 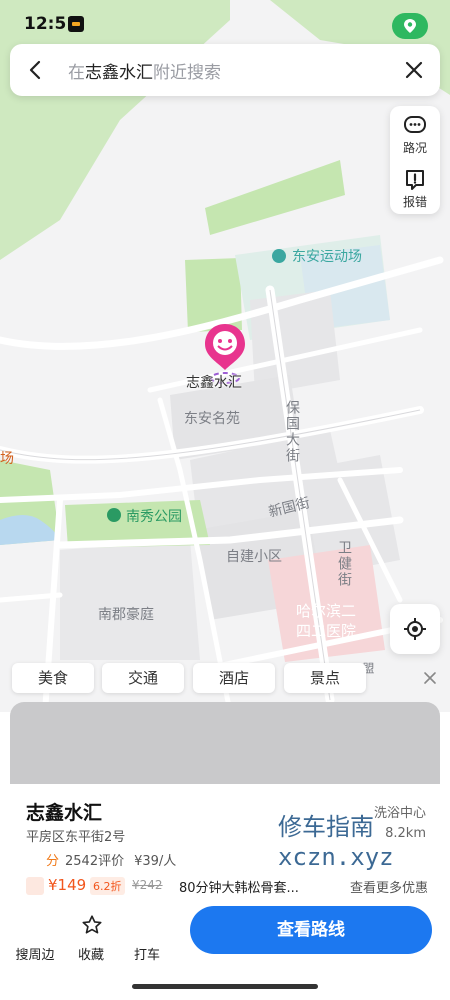 What do you see at coordinates (91, 936) in the screenshot?
I see `favorite-button: 收藏` at bounding box center [91, 936].